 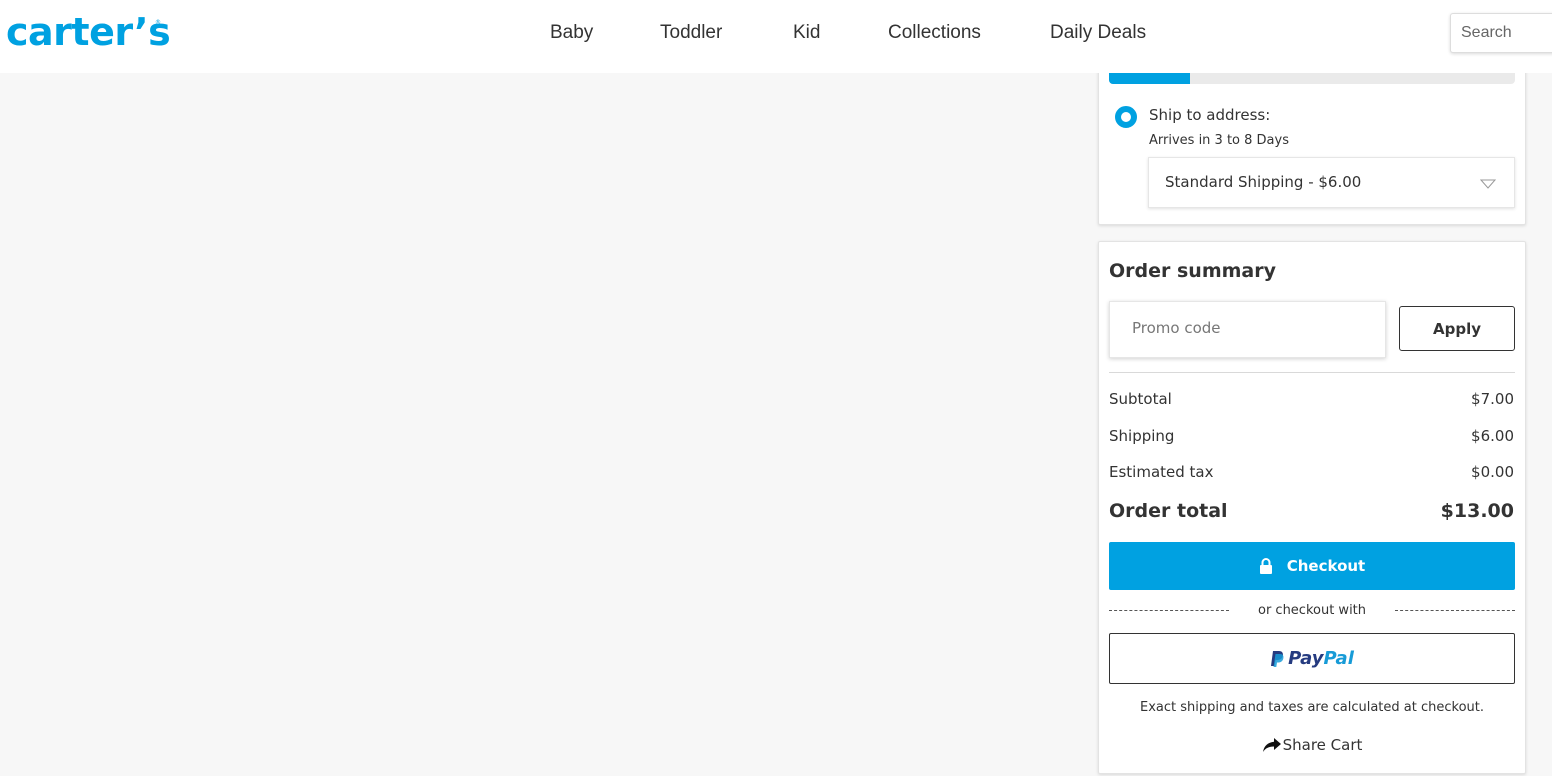 I want to click on apply-promo-button: Apply, so click(x=1457, y=328).